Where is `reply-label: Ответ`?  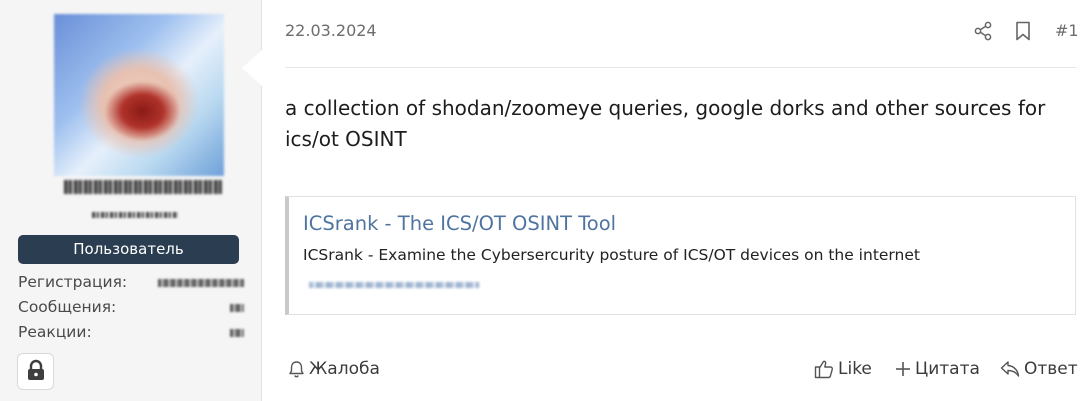
reply-label: Ответ is located at coordinates (1051, 369).